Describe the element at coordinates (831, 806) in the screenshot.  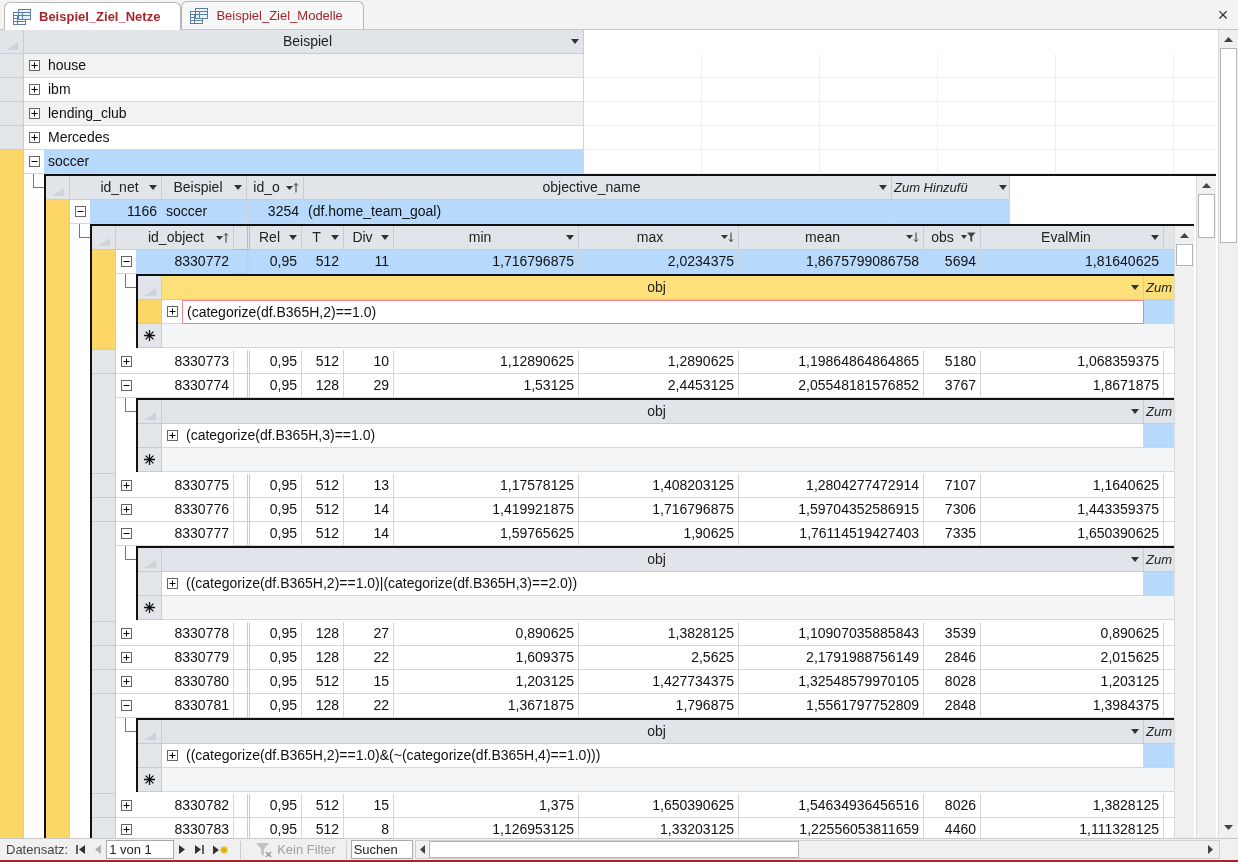
I see `table-cell: 1,54634936456516` at that location.